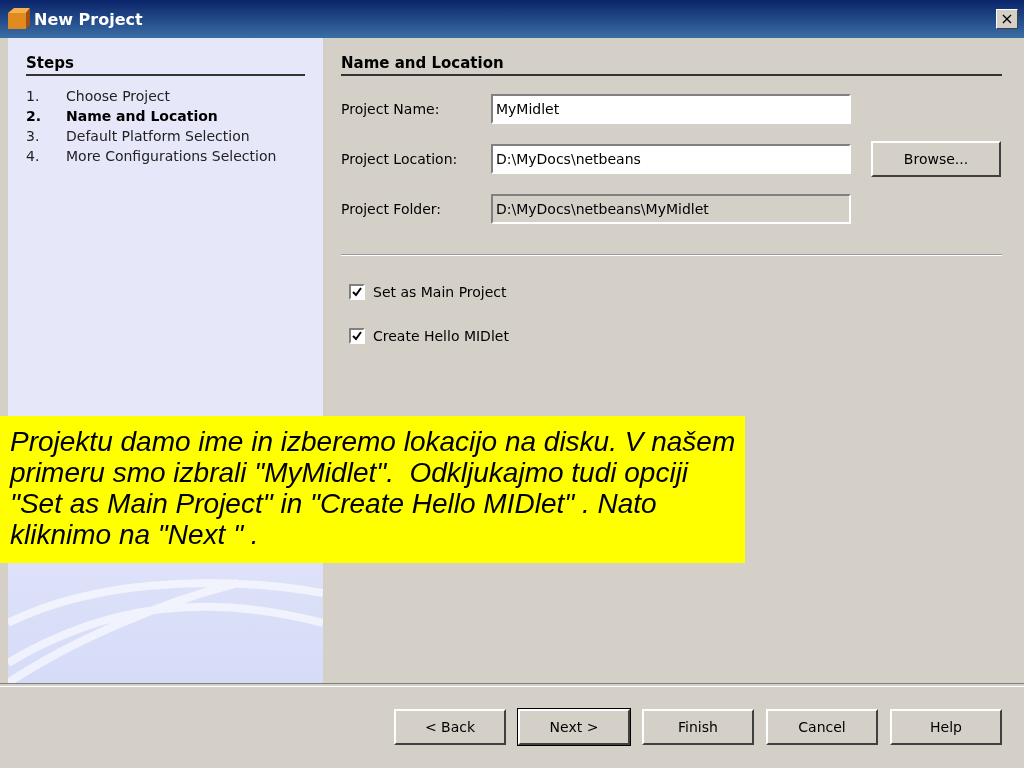  What do you see at coordinates (671, 159) in the screenshot?
I see `text-field: D:\MyDocs\netbeans` at bounding box center [671, 159].